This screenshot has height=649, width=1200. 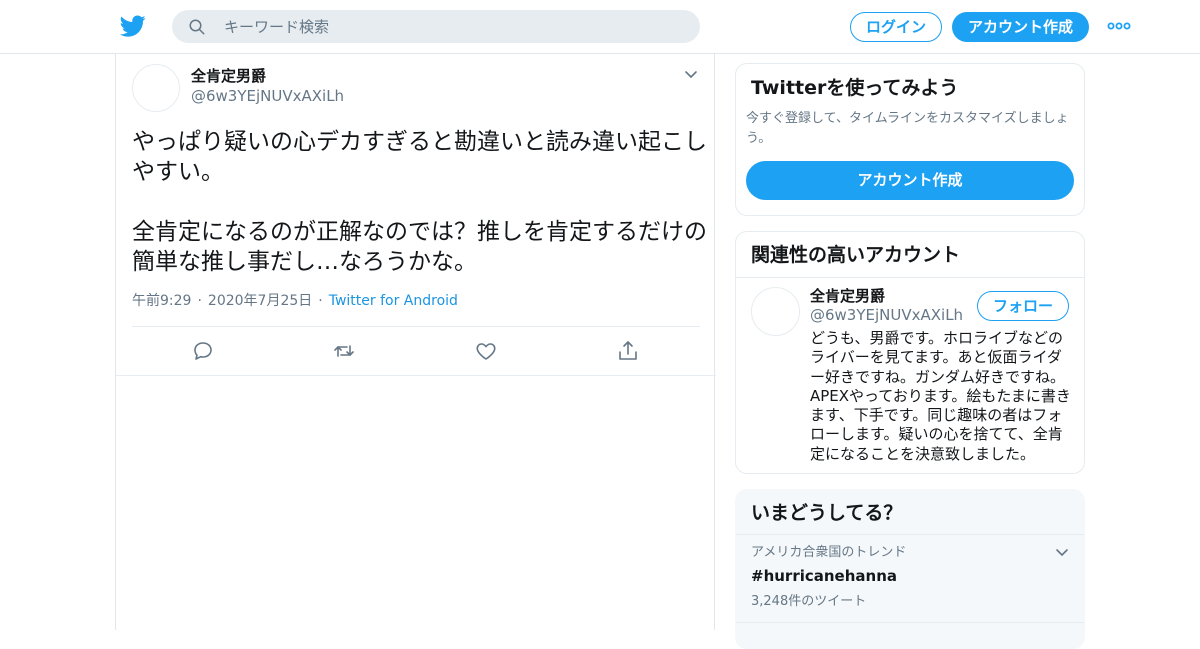 What do you see at coordinates (827, 513) in the screenshot?
I see `card-title: いまどうしてる？` at bounding box center [827, 513].